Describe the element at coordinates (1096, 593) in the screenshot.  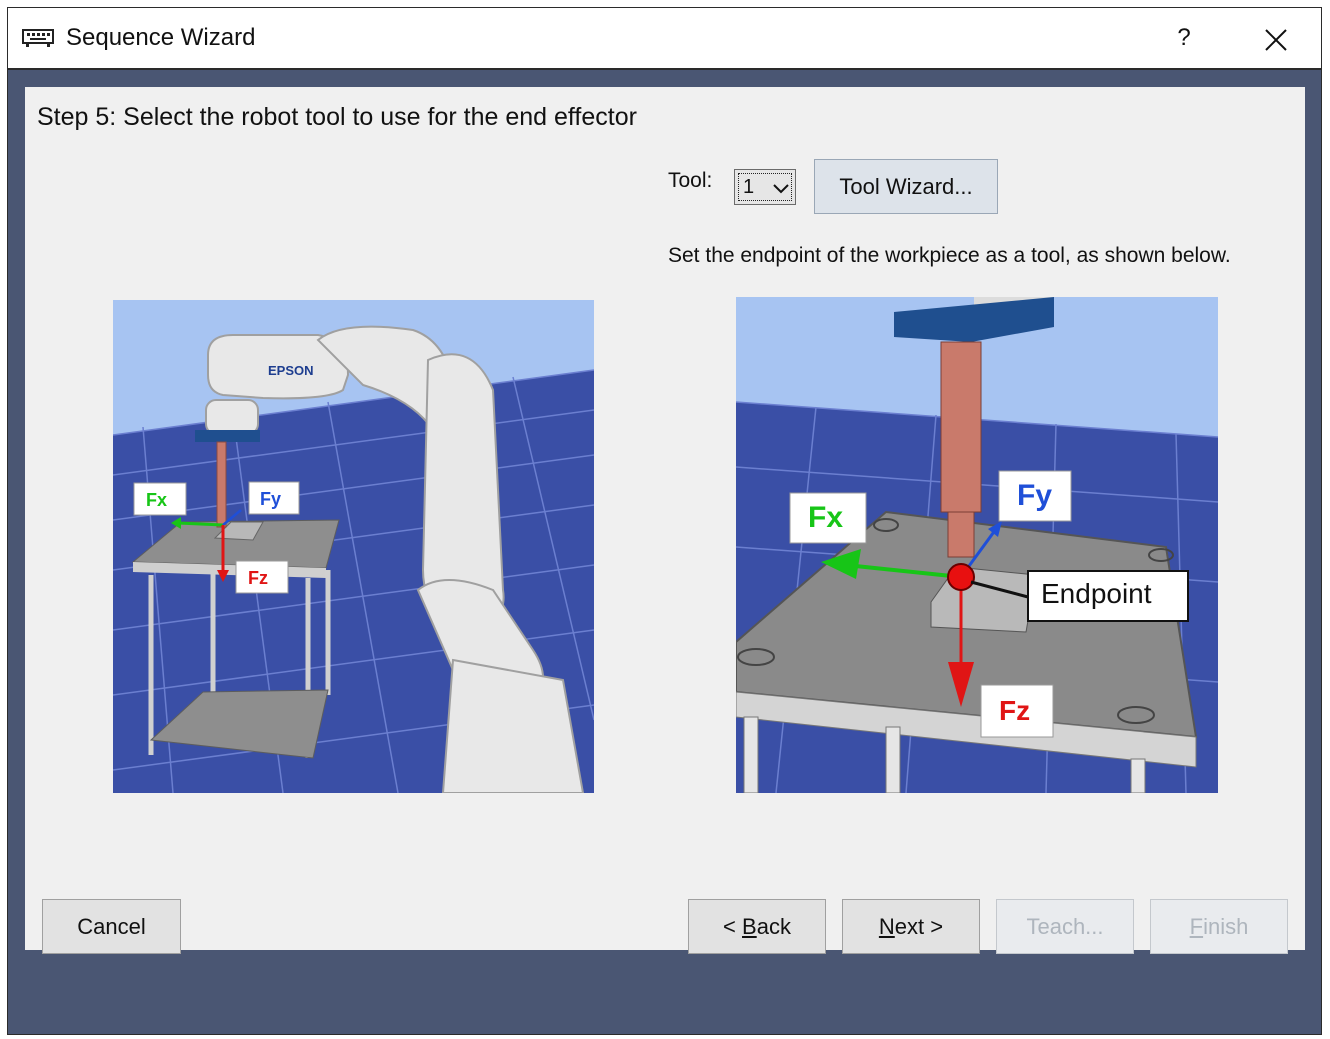
I see `endpoint-label: Endpoint` at that location.